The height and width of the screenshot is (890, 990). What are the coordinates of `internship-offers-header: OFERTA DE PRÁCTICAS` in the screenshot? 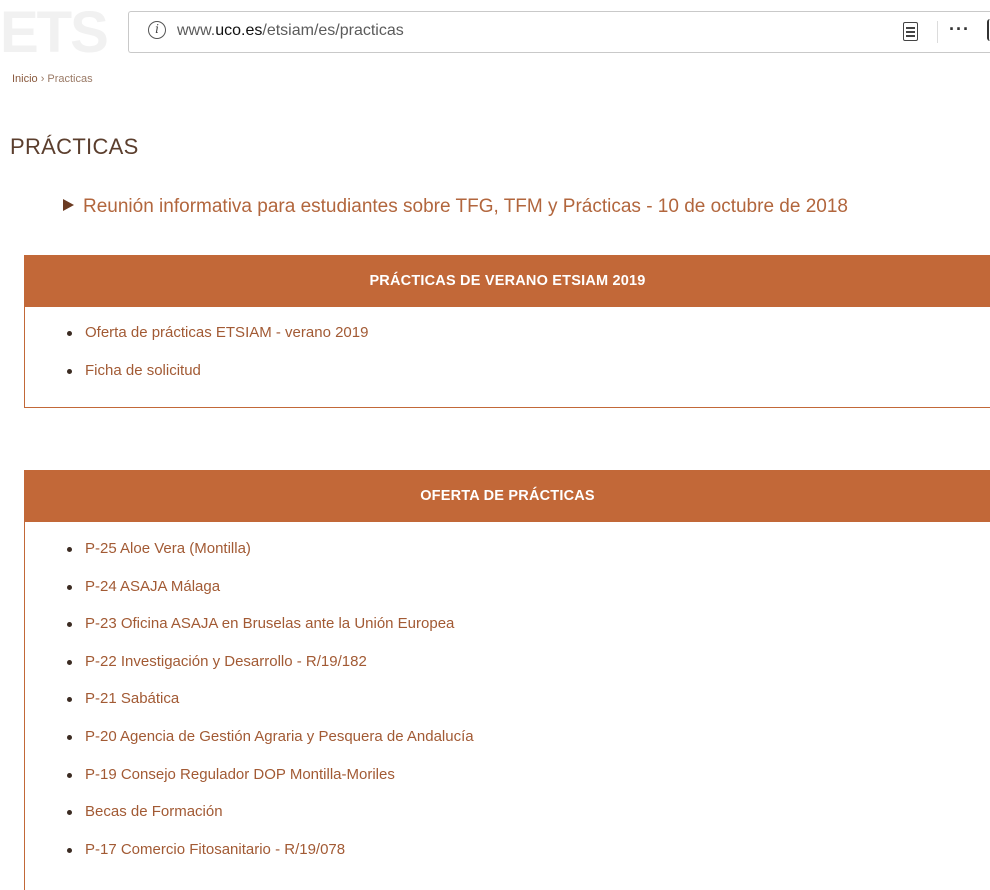 It's located at (507, 496).